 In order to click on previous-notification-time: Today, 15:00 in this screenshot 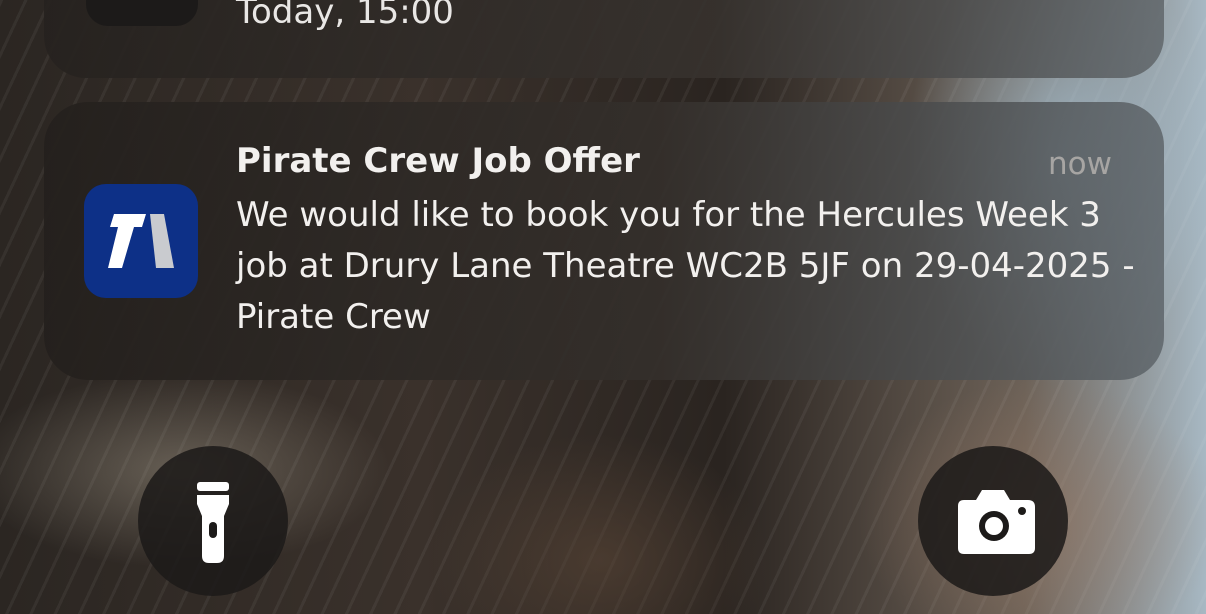, I will do `click(345, 16)`.